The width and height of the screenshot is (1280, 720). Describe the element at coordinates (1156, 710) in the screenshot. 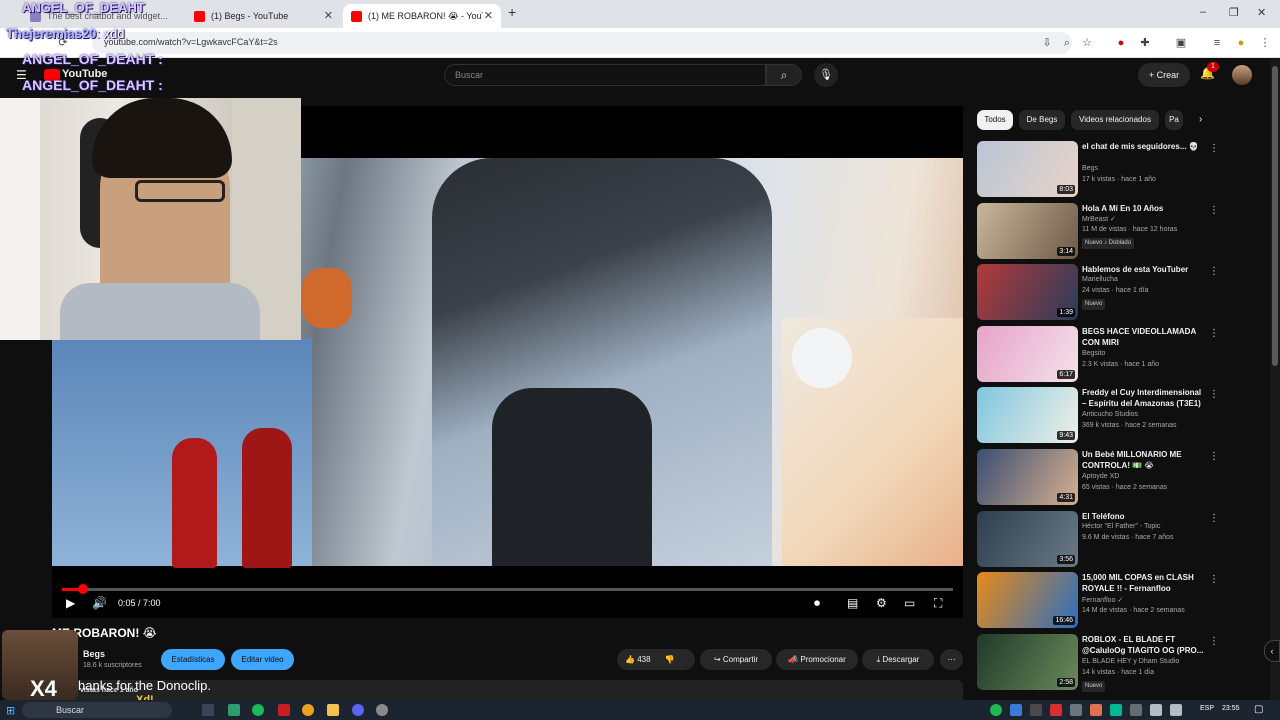

I see `volume-tray-icon` at that location.